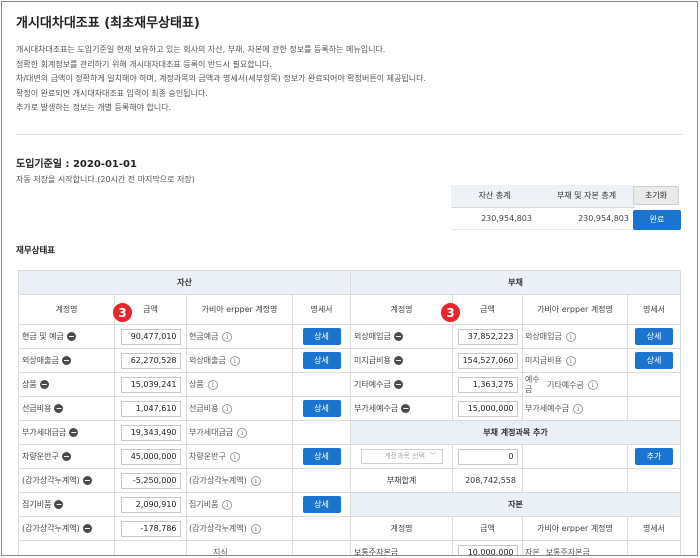 Image resolution: width=700 pixels, height=558 pixels. What do you see at coordinates (487, 549) in the screenshot?
I see `amount-input: 10,000,000` at bounding box center [487, 549].